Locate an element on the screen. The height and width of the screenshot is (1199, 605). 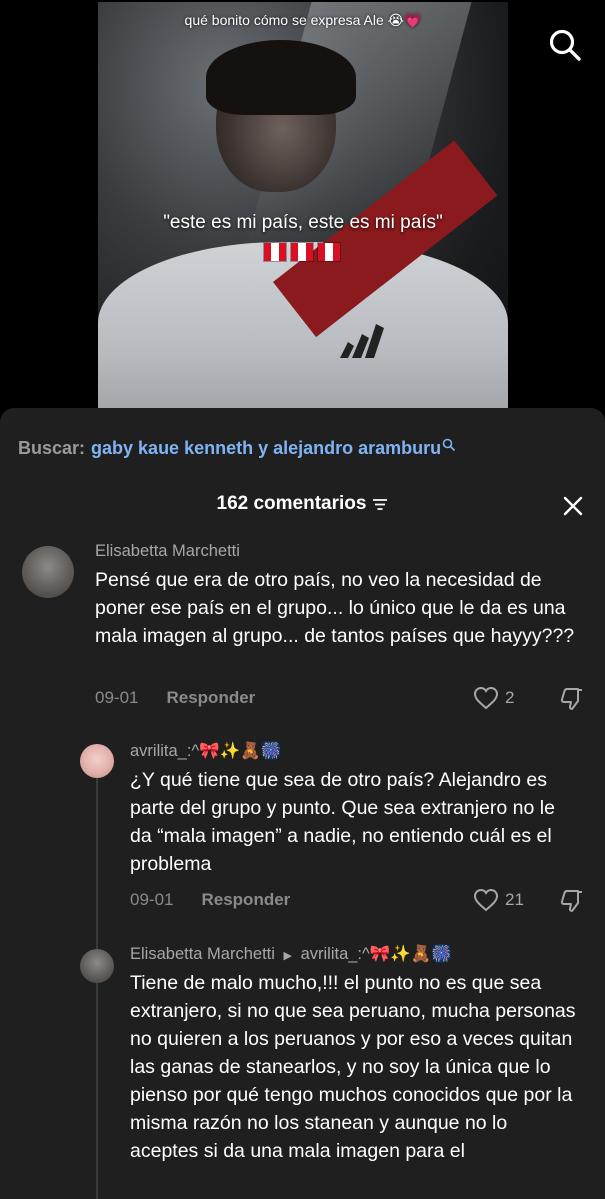
reply-to-user: avrilita_:^🎀✨🧸🎆 is located at coordinates (376, 954).